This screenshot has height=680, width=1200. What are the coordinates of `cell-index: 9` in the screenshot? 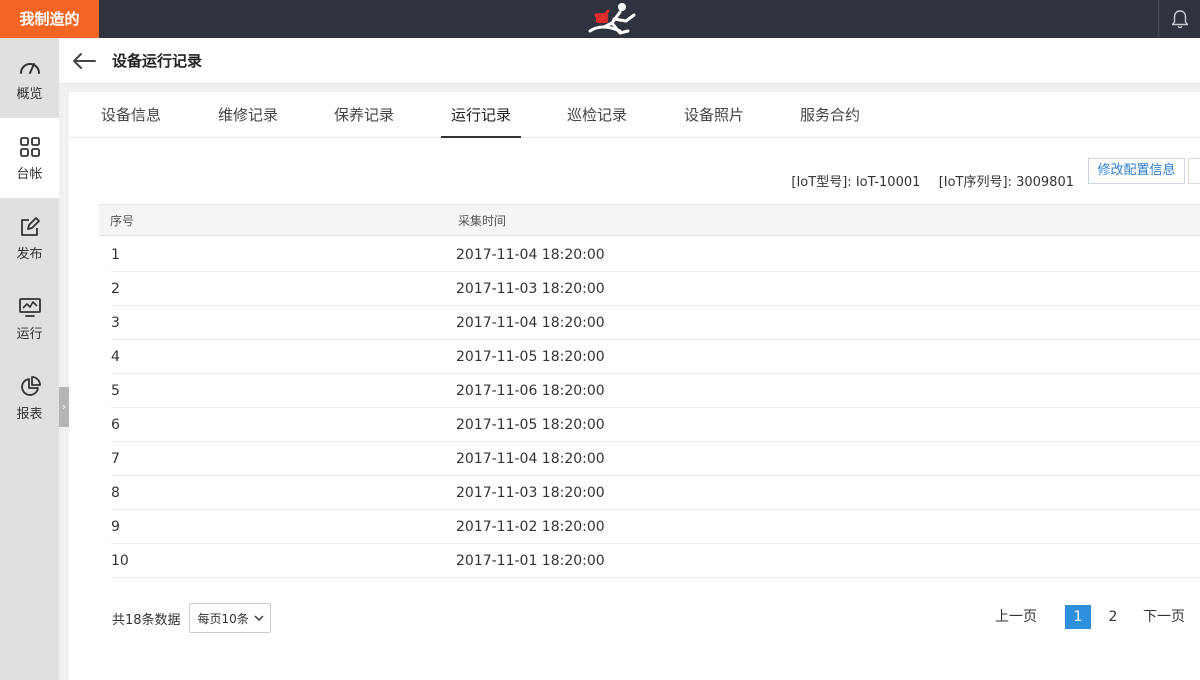 It's located at (115, 527).